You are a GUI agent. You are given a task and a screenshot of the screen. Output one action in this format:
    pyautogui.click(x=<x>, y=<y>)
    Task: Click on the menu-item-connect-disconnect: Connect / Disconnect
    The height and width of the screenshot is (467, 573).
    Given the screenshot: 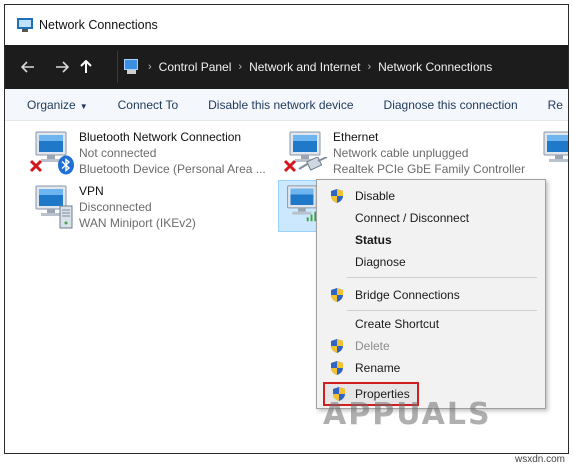 What is the action you would take?
    pyautogui.click(x=431, y=218)
    